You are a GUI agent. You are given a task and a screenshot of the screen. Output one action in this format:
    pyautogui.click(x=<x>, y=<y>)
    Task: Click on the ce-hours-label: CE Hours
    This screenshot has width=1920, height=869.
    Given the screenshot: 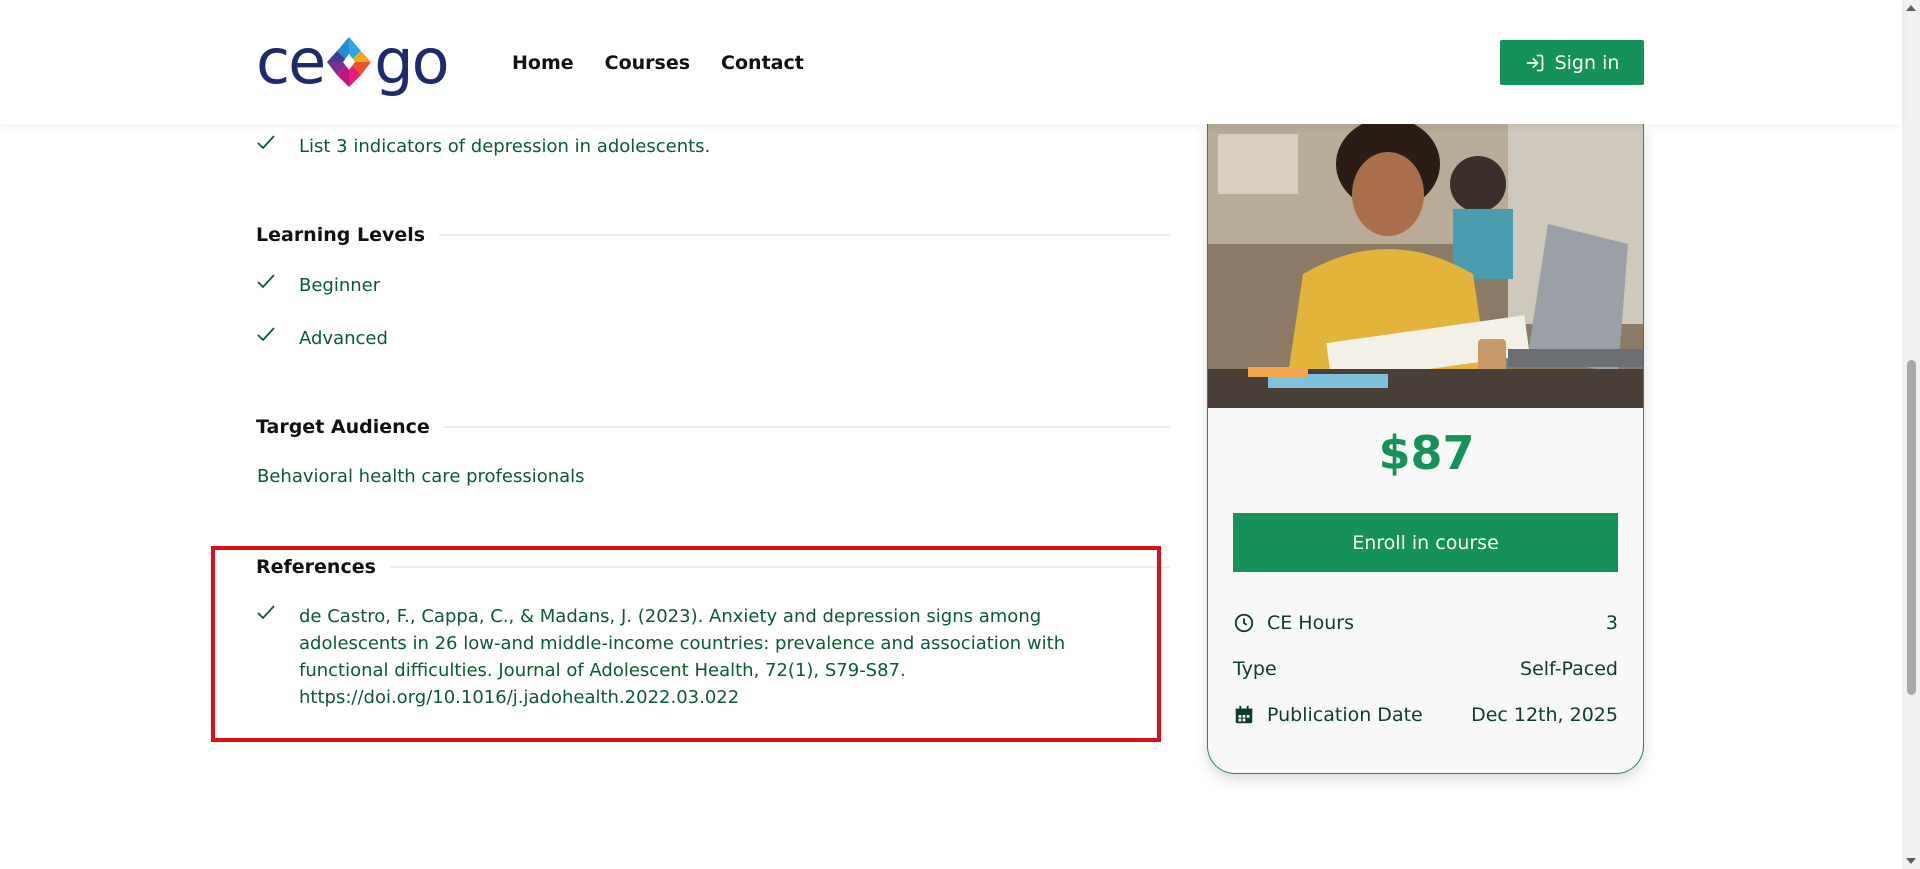 What is the action you would take?
    pyautogui.click(x=1310, y=623)
    